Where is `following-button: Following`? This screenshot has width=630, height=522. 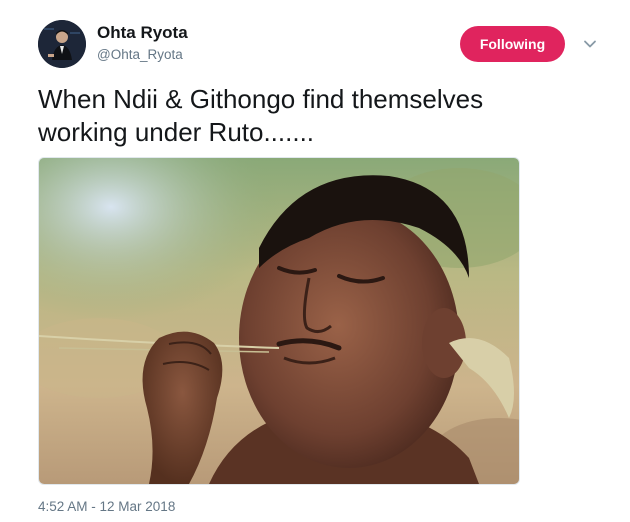 following-button: Following is located at coordinates (512, 44).